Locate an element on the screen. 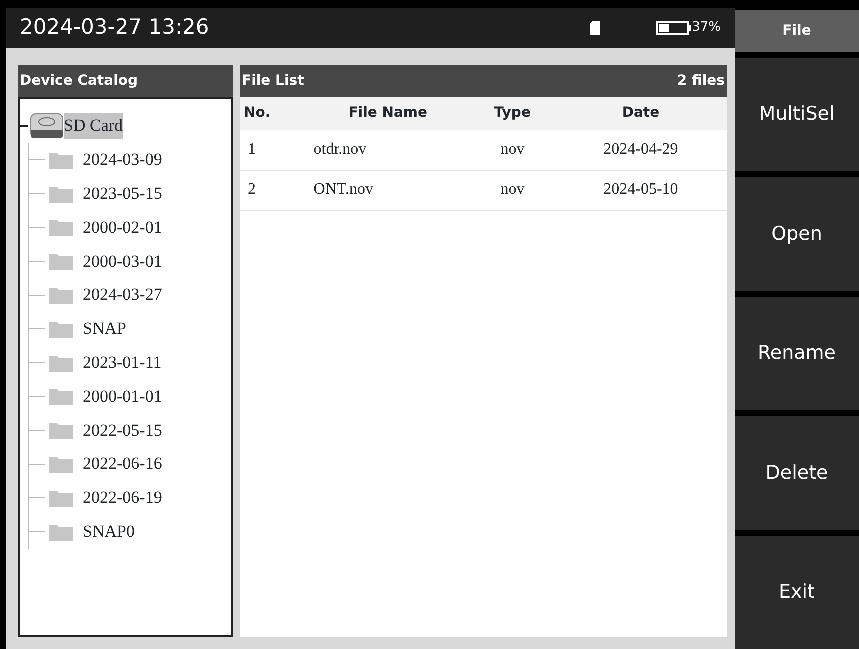  tree-item: 2023-01-11 is located at coordinates (122, 363).